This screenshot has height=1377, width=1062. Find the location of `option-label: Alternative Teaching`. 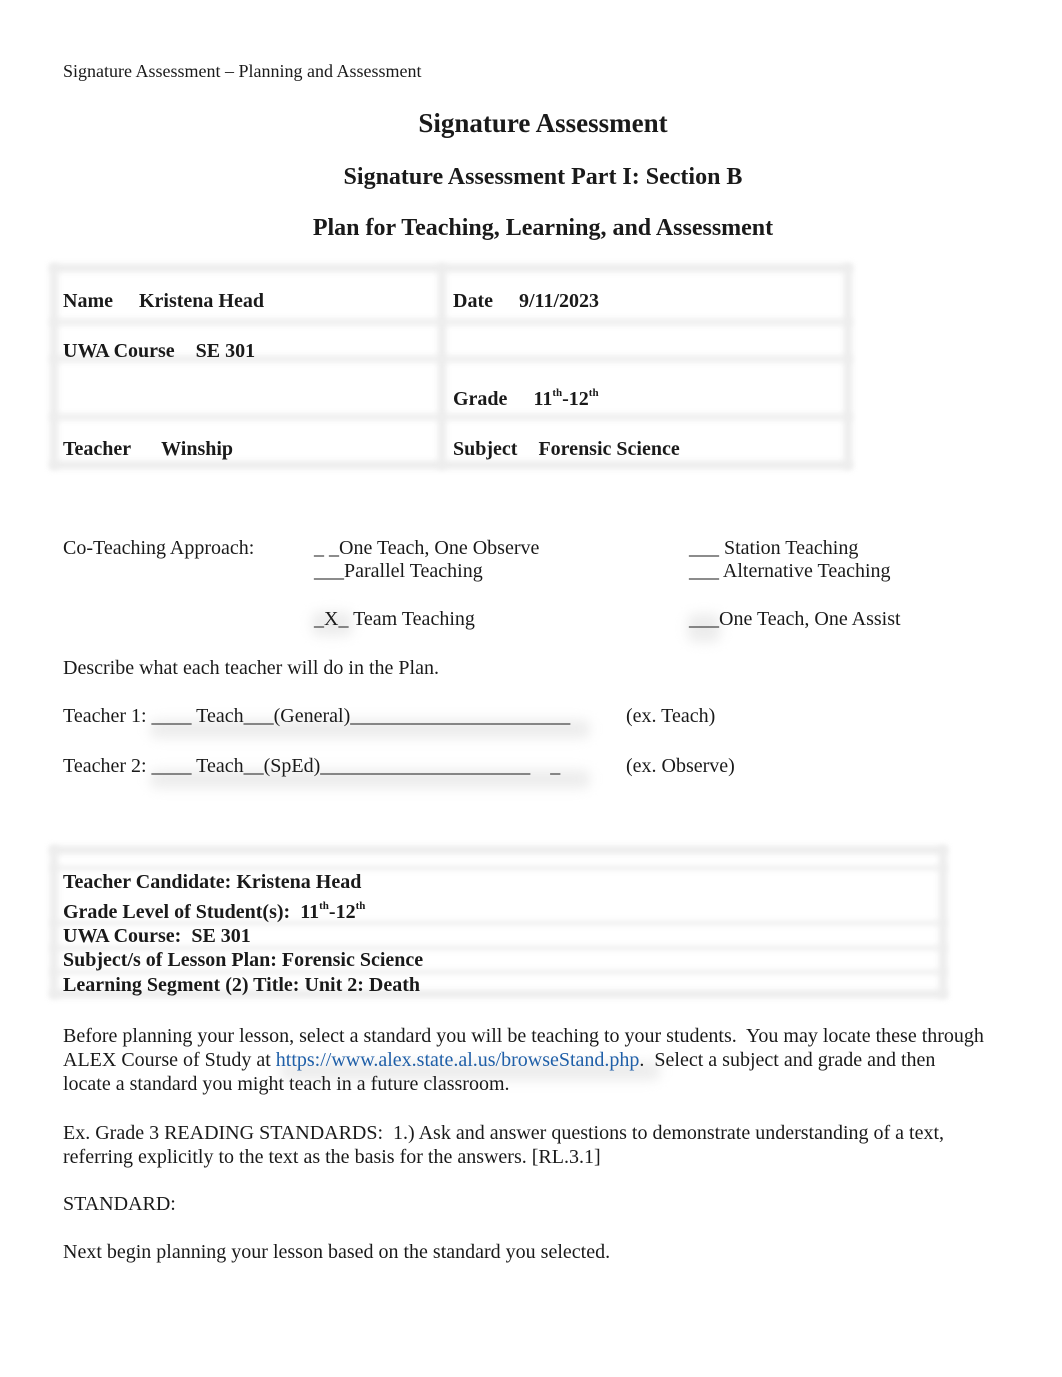

option-label: Alternative Teaching is located at coordinates (806, 571).